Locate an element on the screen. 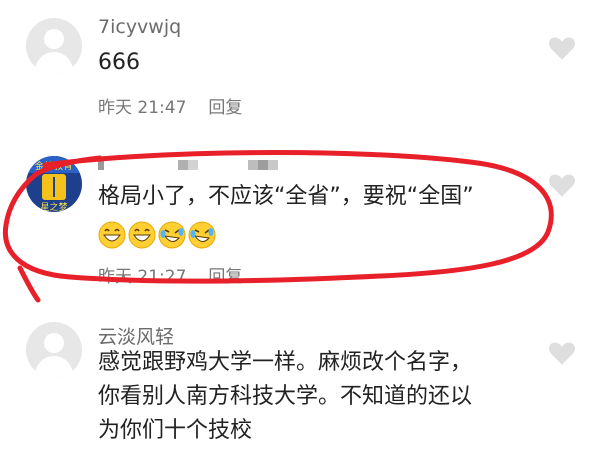 The height and width of the screenshot is (462, 600). comment-emojis is located at coordinates (158, 234).